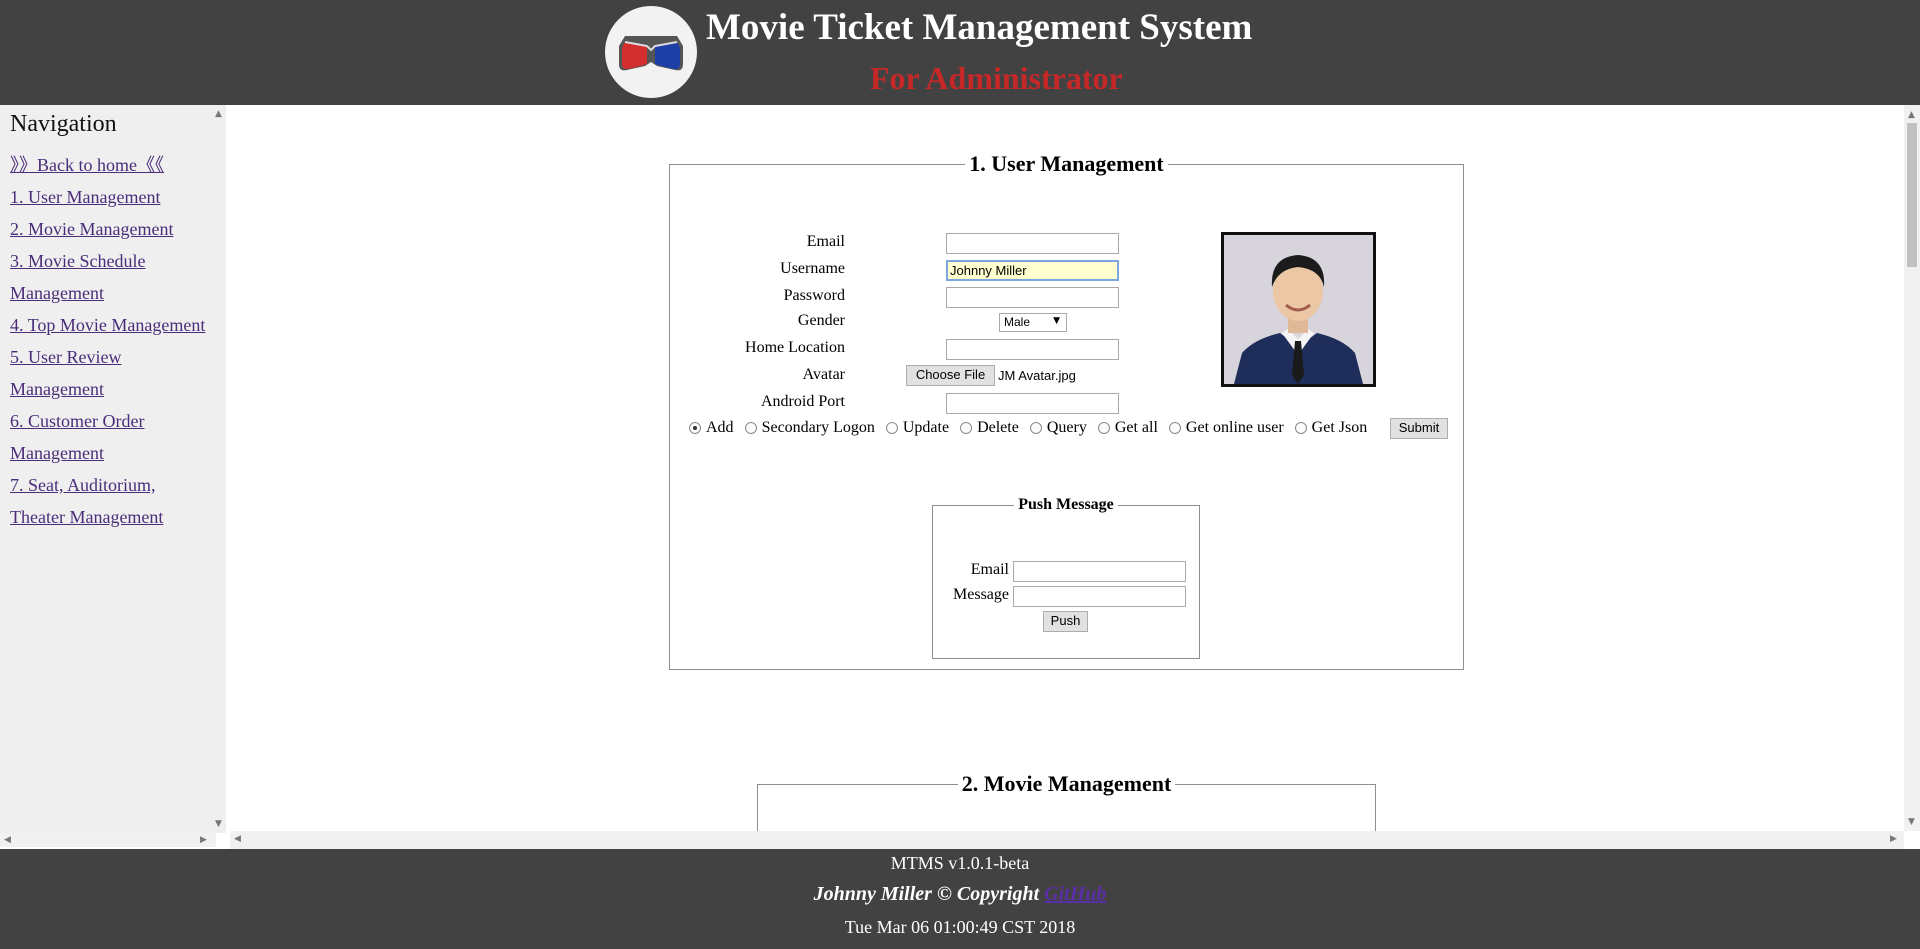 The height and width of the screenshot is (949, 1920). Describe the element at coordinates (950, 375) in the screenshot. I see `choose-file-button: Choose File` at that location.